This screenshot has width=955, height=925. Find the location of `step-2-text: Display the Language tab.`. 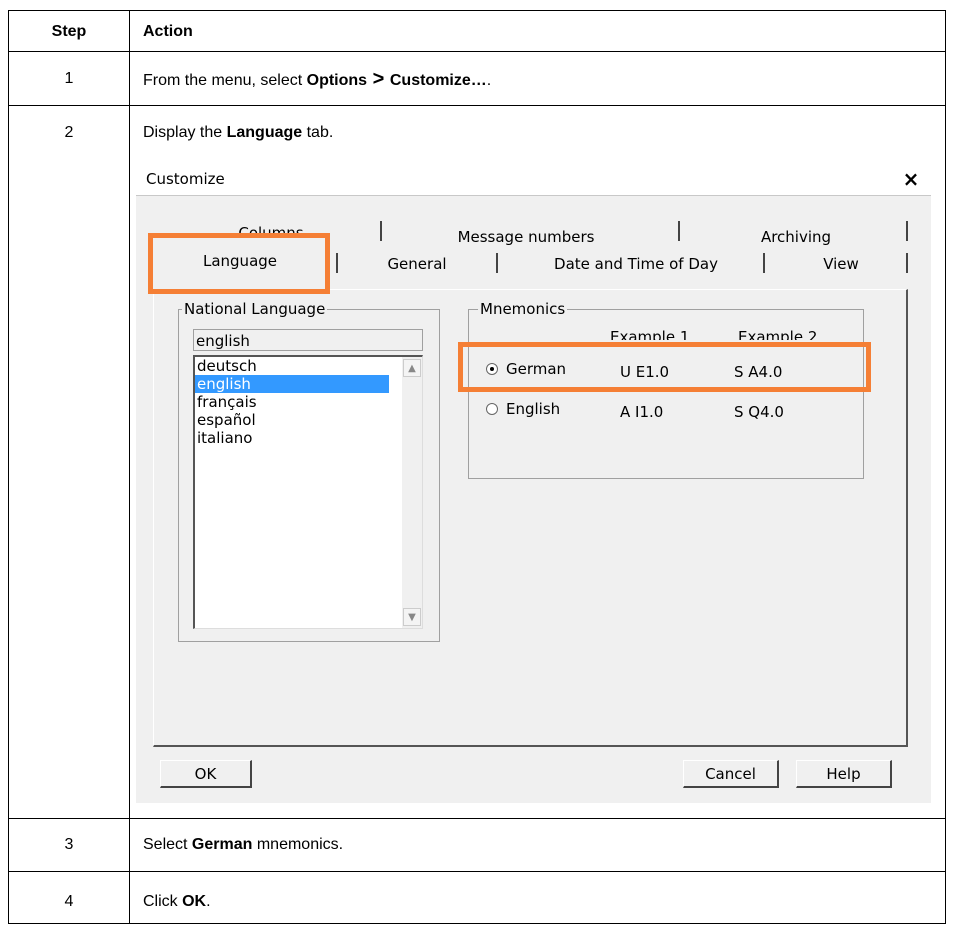

step-2-text: Display the Language tab. is located at coordinates (238, 132).